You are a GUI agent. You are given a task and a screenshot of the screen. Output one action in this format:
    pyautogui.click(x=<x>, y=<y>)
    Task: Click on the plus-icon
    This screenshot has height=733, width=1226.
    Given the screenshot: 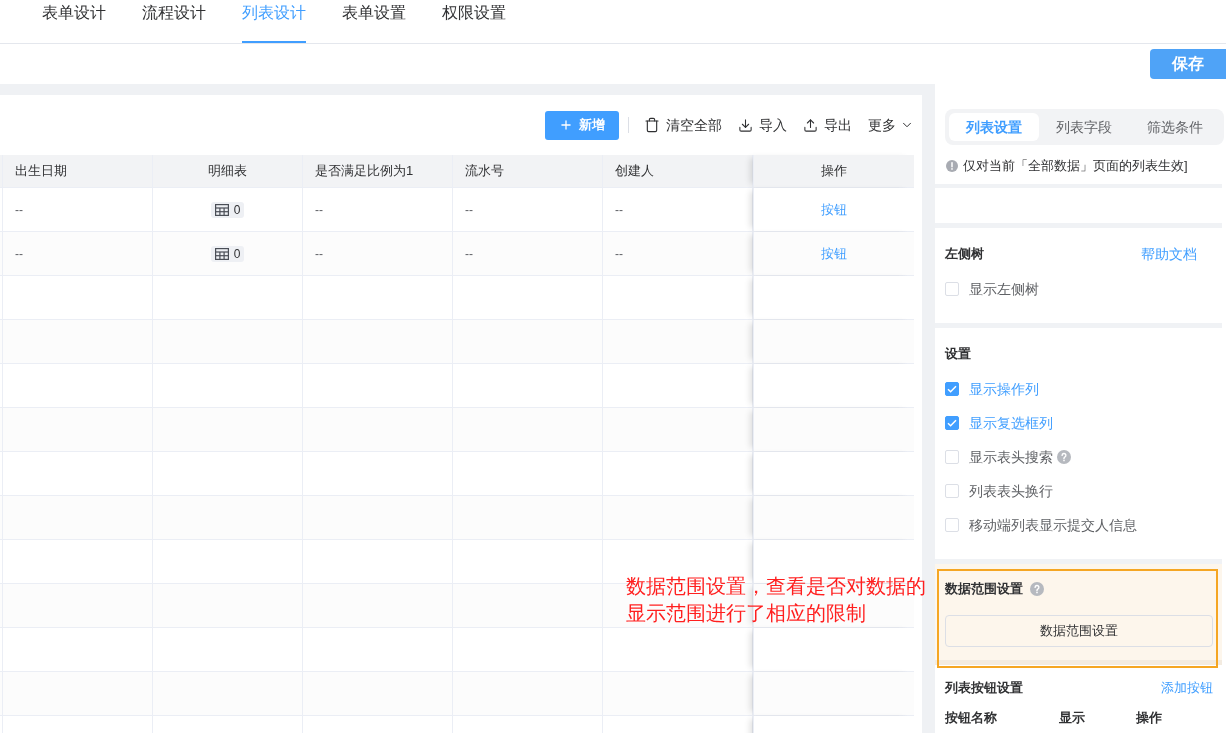 What is the action you would take?
    pyautogui.click(x=566, y=125)
    